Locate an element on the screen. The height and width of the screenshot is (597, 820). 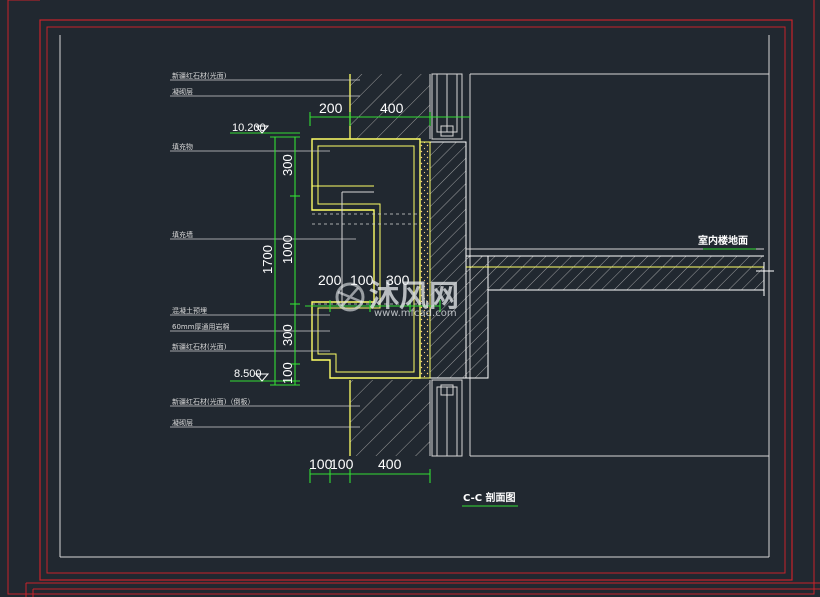
elevation-top: 10.200 is located at coordinates (249, 128).